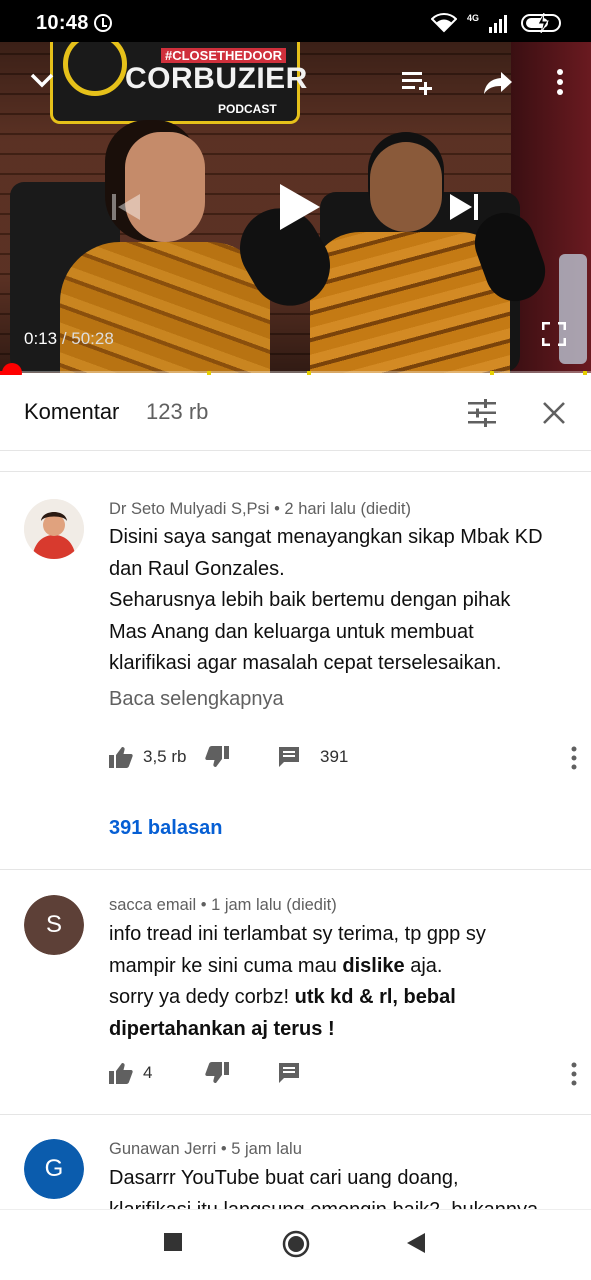 The image size is (591, 1280). I want to click on podcast-logo, so click(95, 69).